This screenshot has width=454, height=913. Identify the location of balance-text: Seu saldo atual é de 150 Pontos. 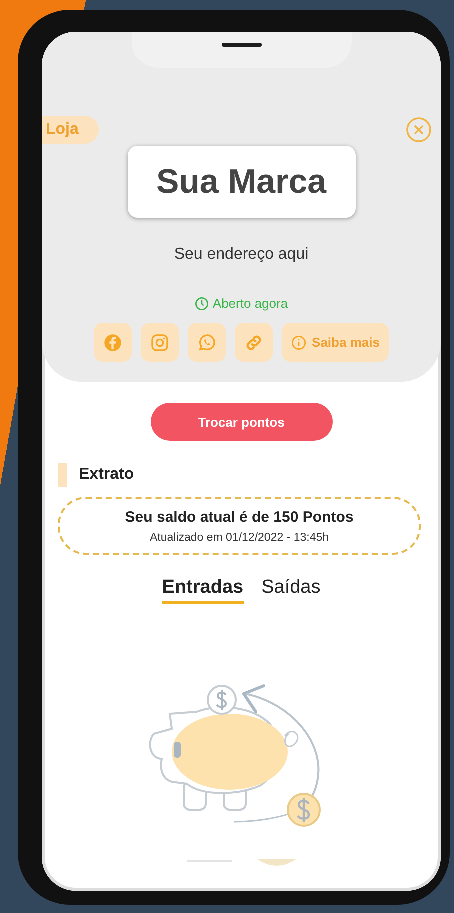
(239, 517).